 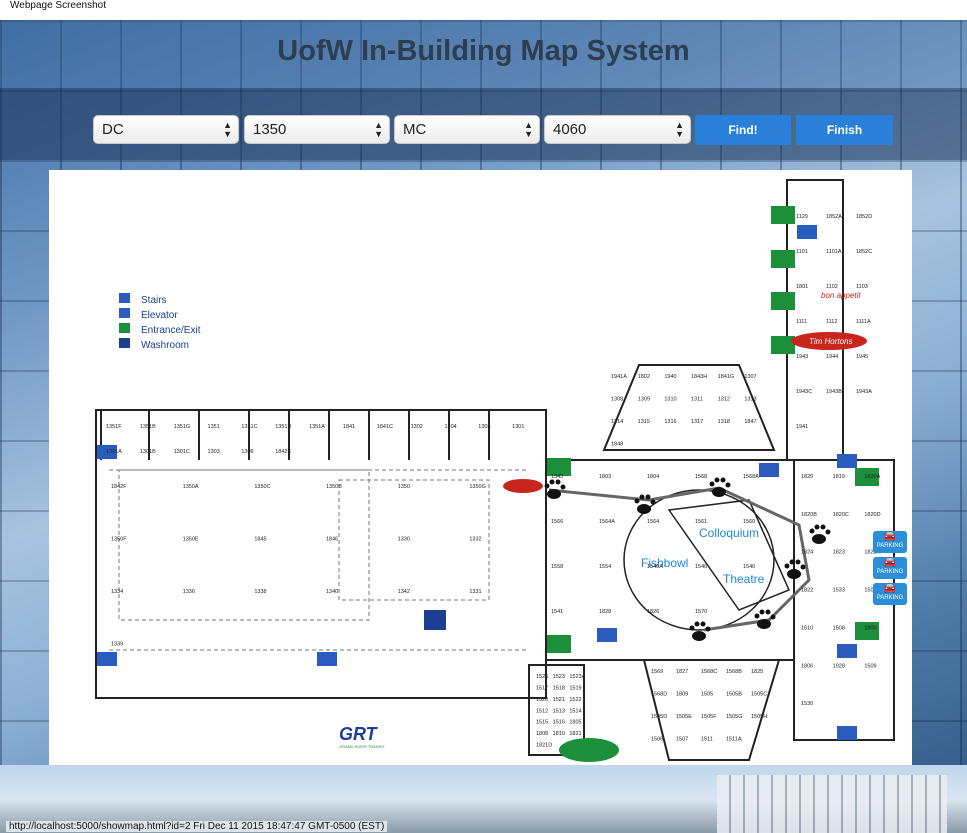 I want to click on elevator-icon, so click(x=124, y=313).